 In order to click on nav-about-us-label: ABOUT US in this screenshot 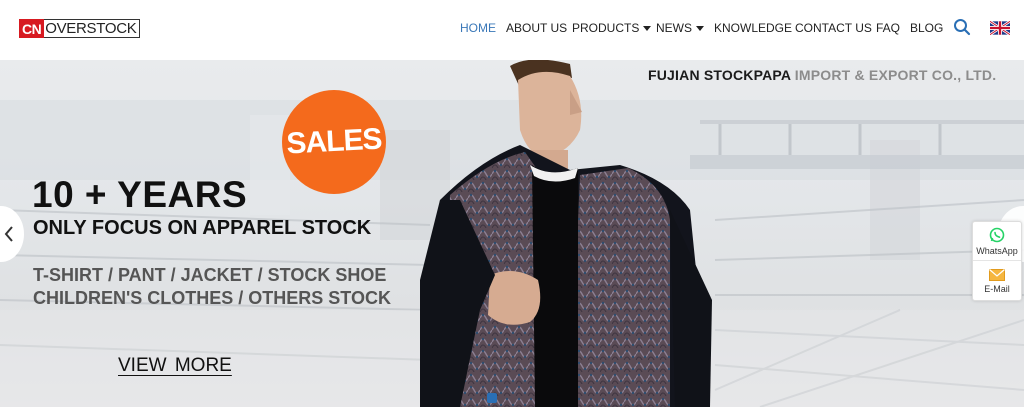, I will do `click(537, 28)`.